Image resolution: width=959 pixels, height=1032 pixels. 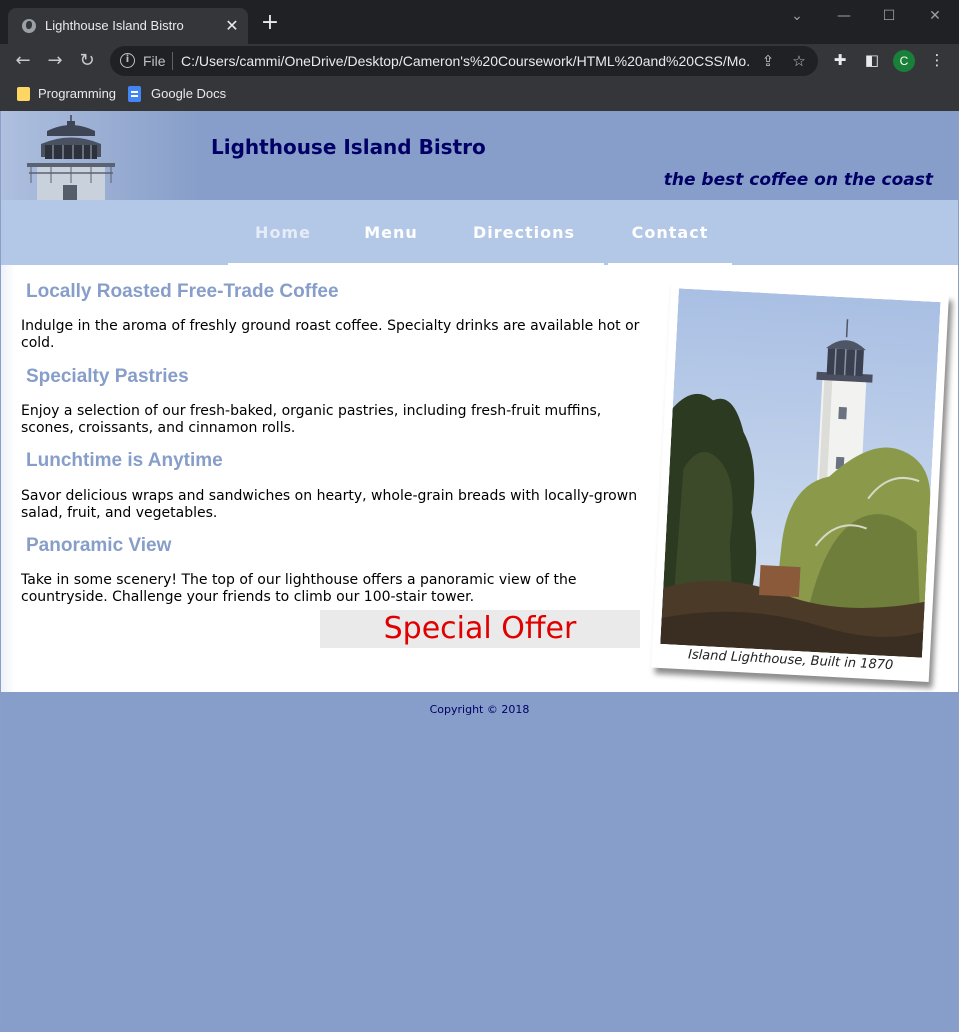 What do you see at coordinates (55, 61) in the screenshot?
I see `forward-arrow-icon: →` at bounding box center [55, 61].